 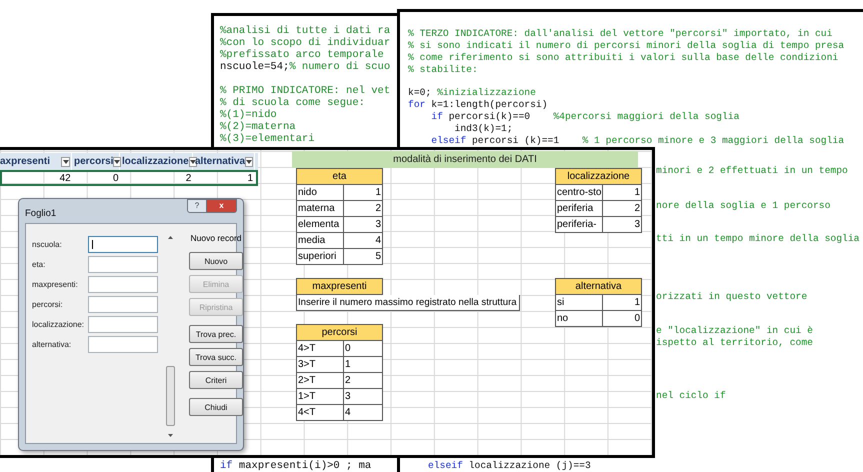 What do you see at coordinates (47, 245) in the screenshot?
I see `field-label: nscuola:` at bounding box center [47, 245].